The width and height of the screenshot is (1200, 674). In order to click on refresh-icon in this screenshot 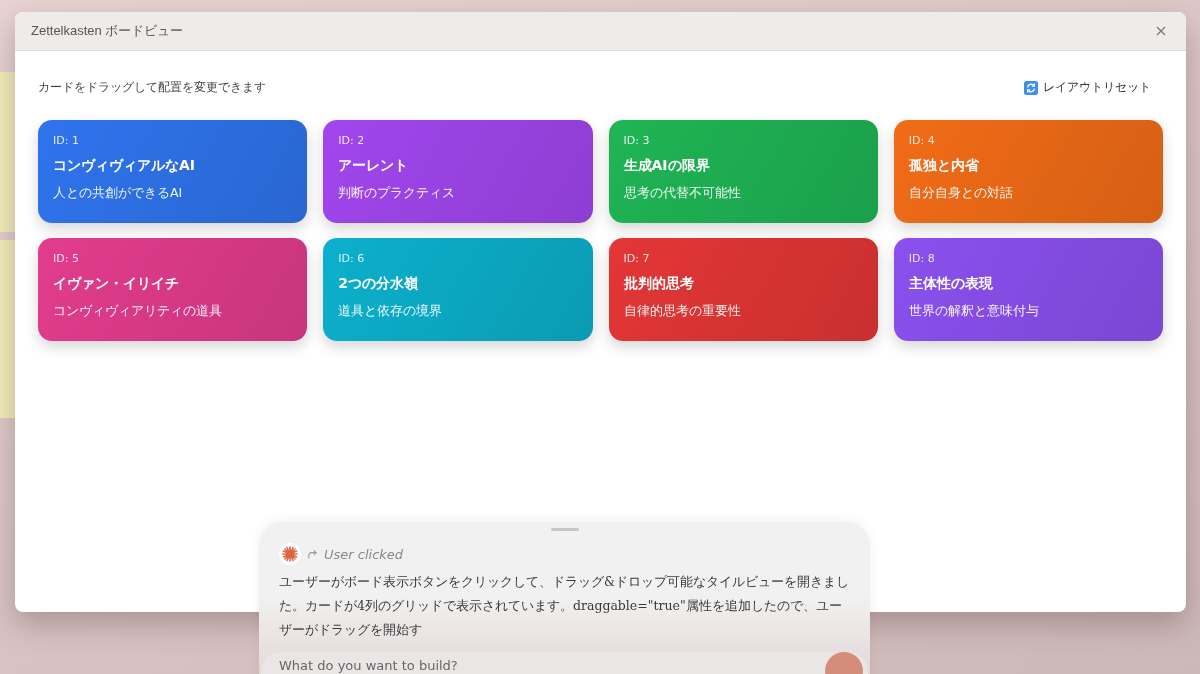, I will do `click(1031, 87)`.